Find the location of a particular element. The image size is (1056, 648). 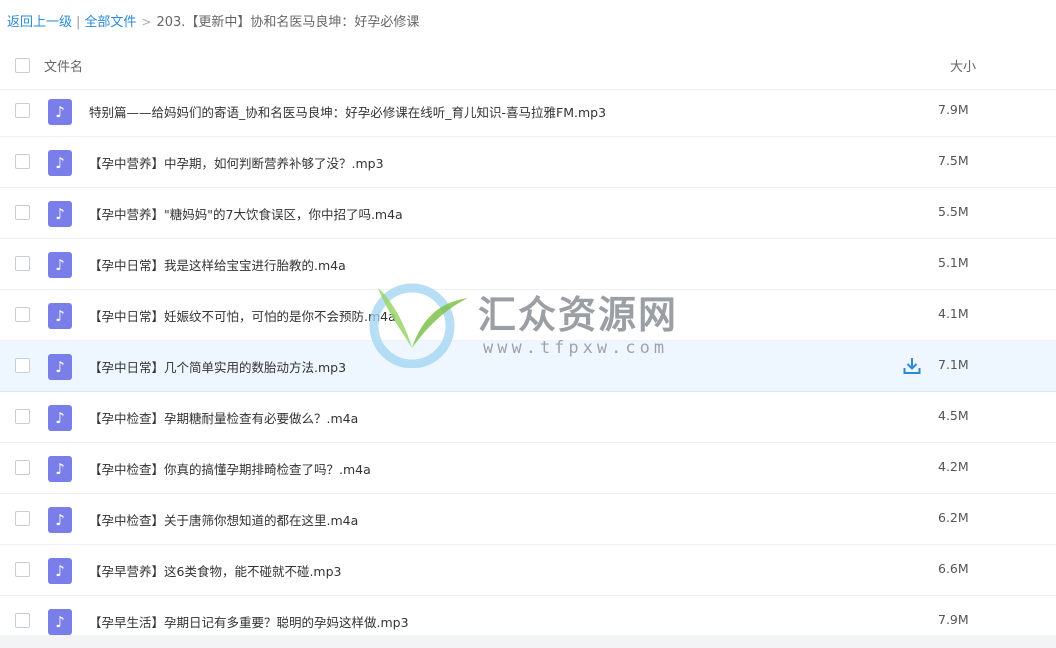

select-all-checkbox is located at coordinates (22, 65).